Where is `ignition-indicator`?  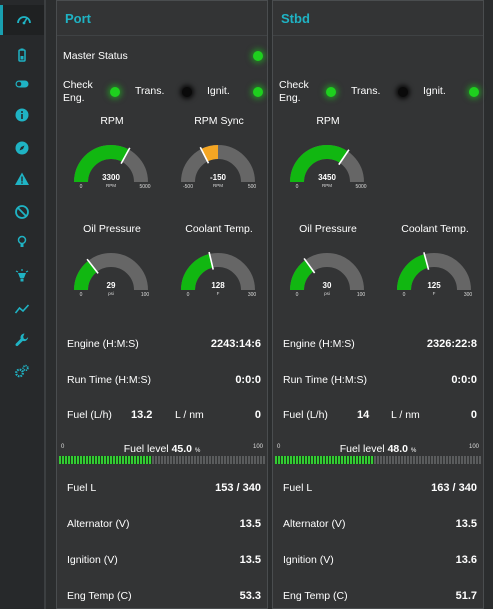 ignition-indicator is located at coordinates (258, 92).